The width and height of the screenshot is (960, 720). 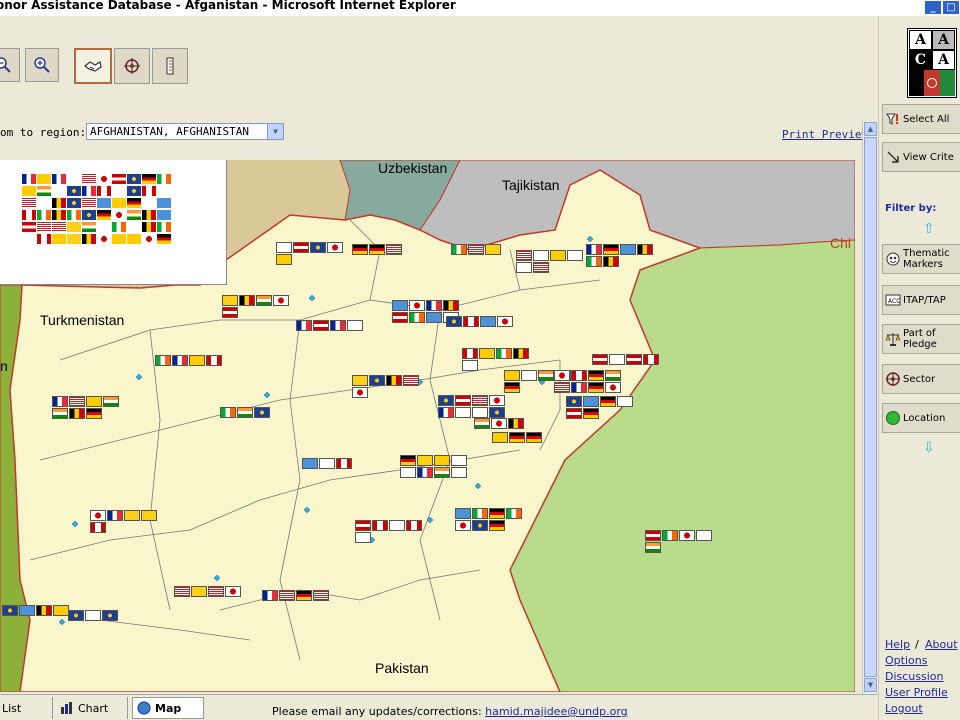 I want to click on scroll-up-arrow: ▲, so click(x=870, y=129).